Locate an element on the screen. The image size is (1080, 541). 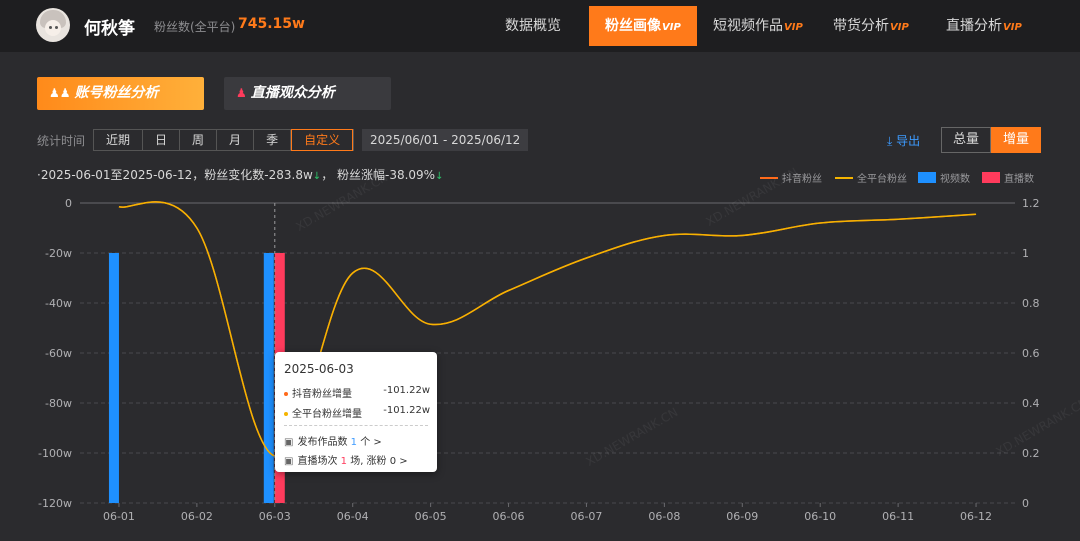
y-left-tick-label: 0 is located at coordinates (68, 203).